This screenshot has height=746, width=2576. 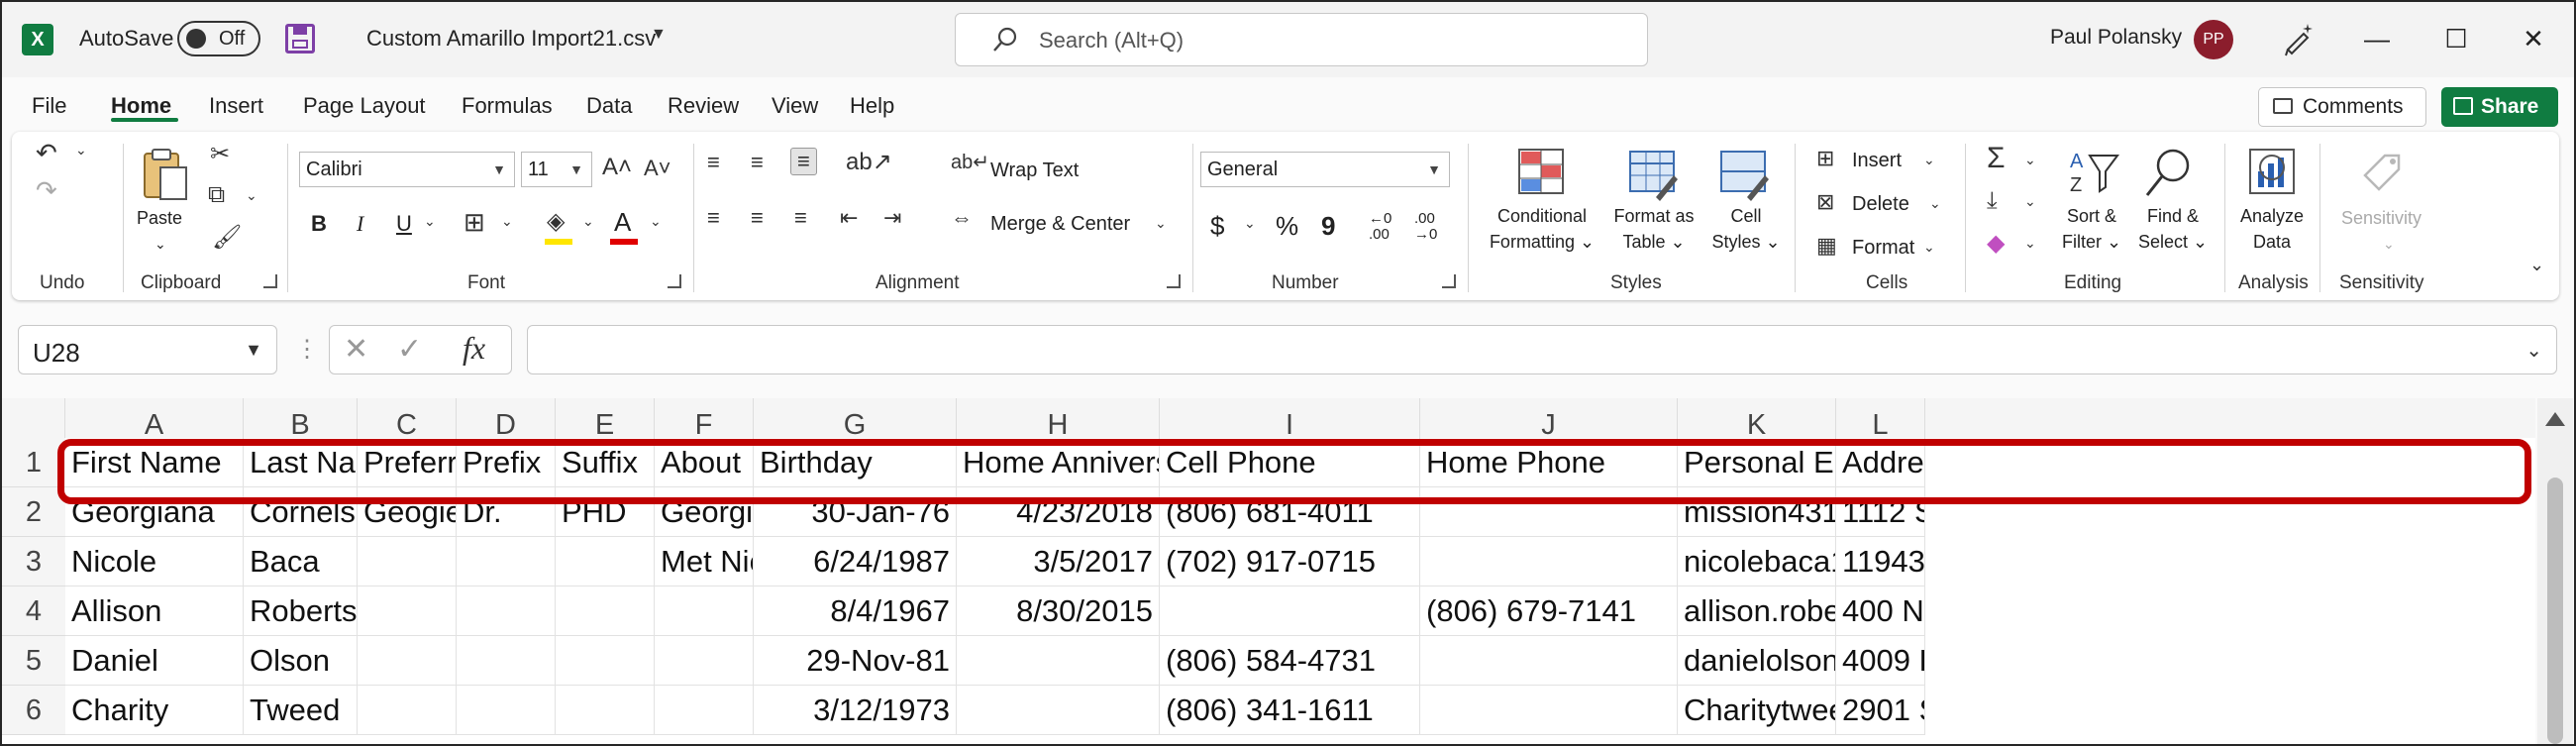 What do you see at coordinates (1996, 158) in the screenshot?
I see `autosum-icon: Σ` at bounding box center [1996, 158].